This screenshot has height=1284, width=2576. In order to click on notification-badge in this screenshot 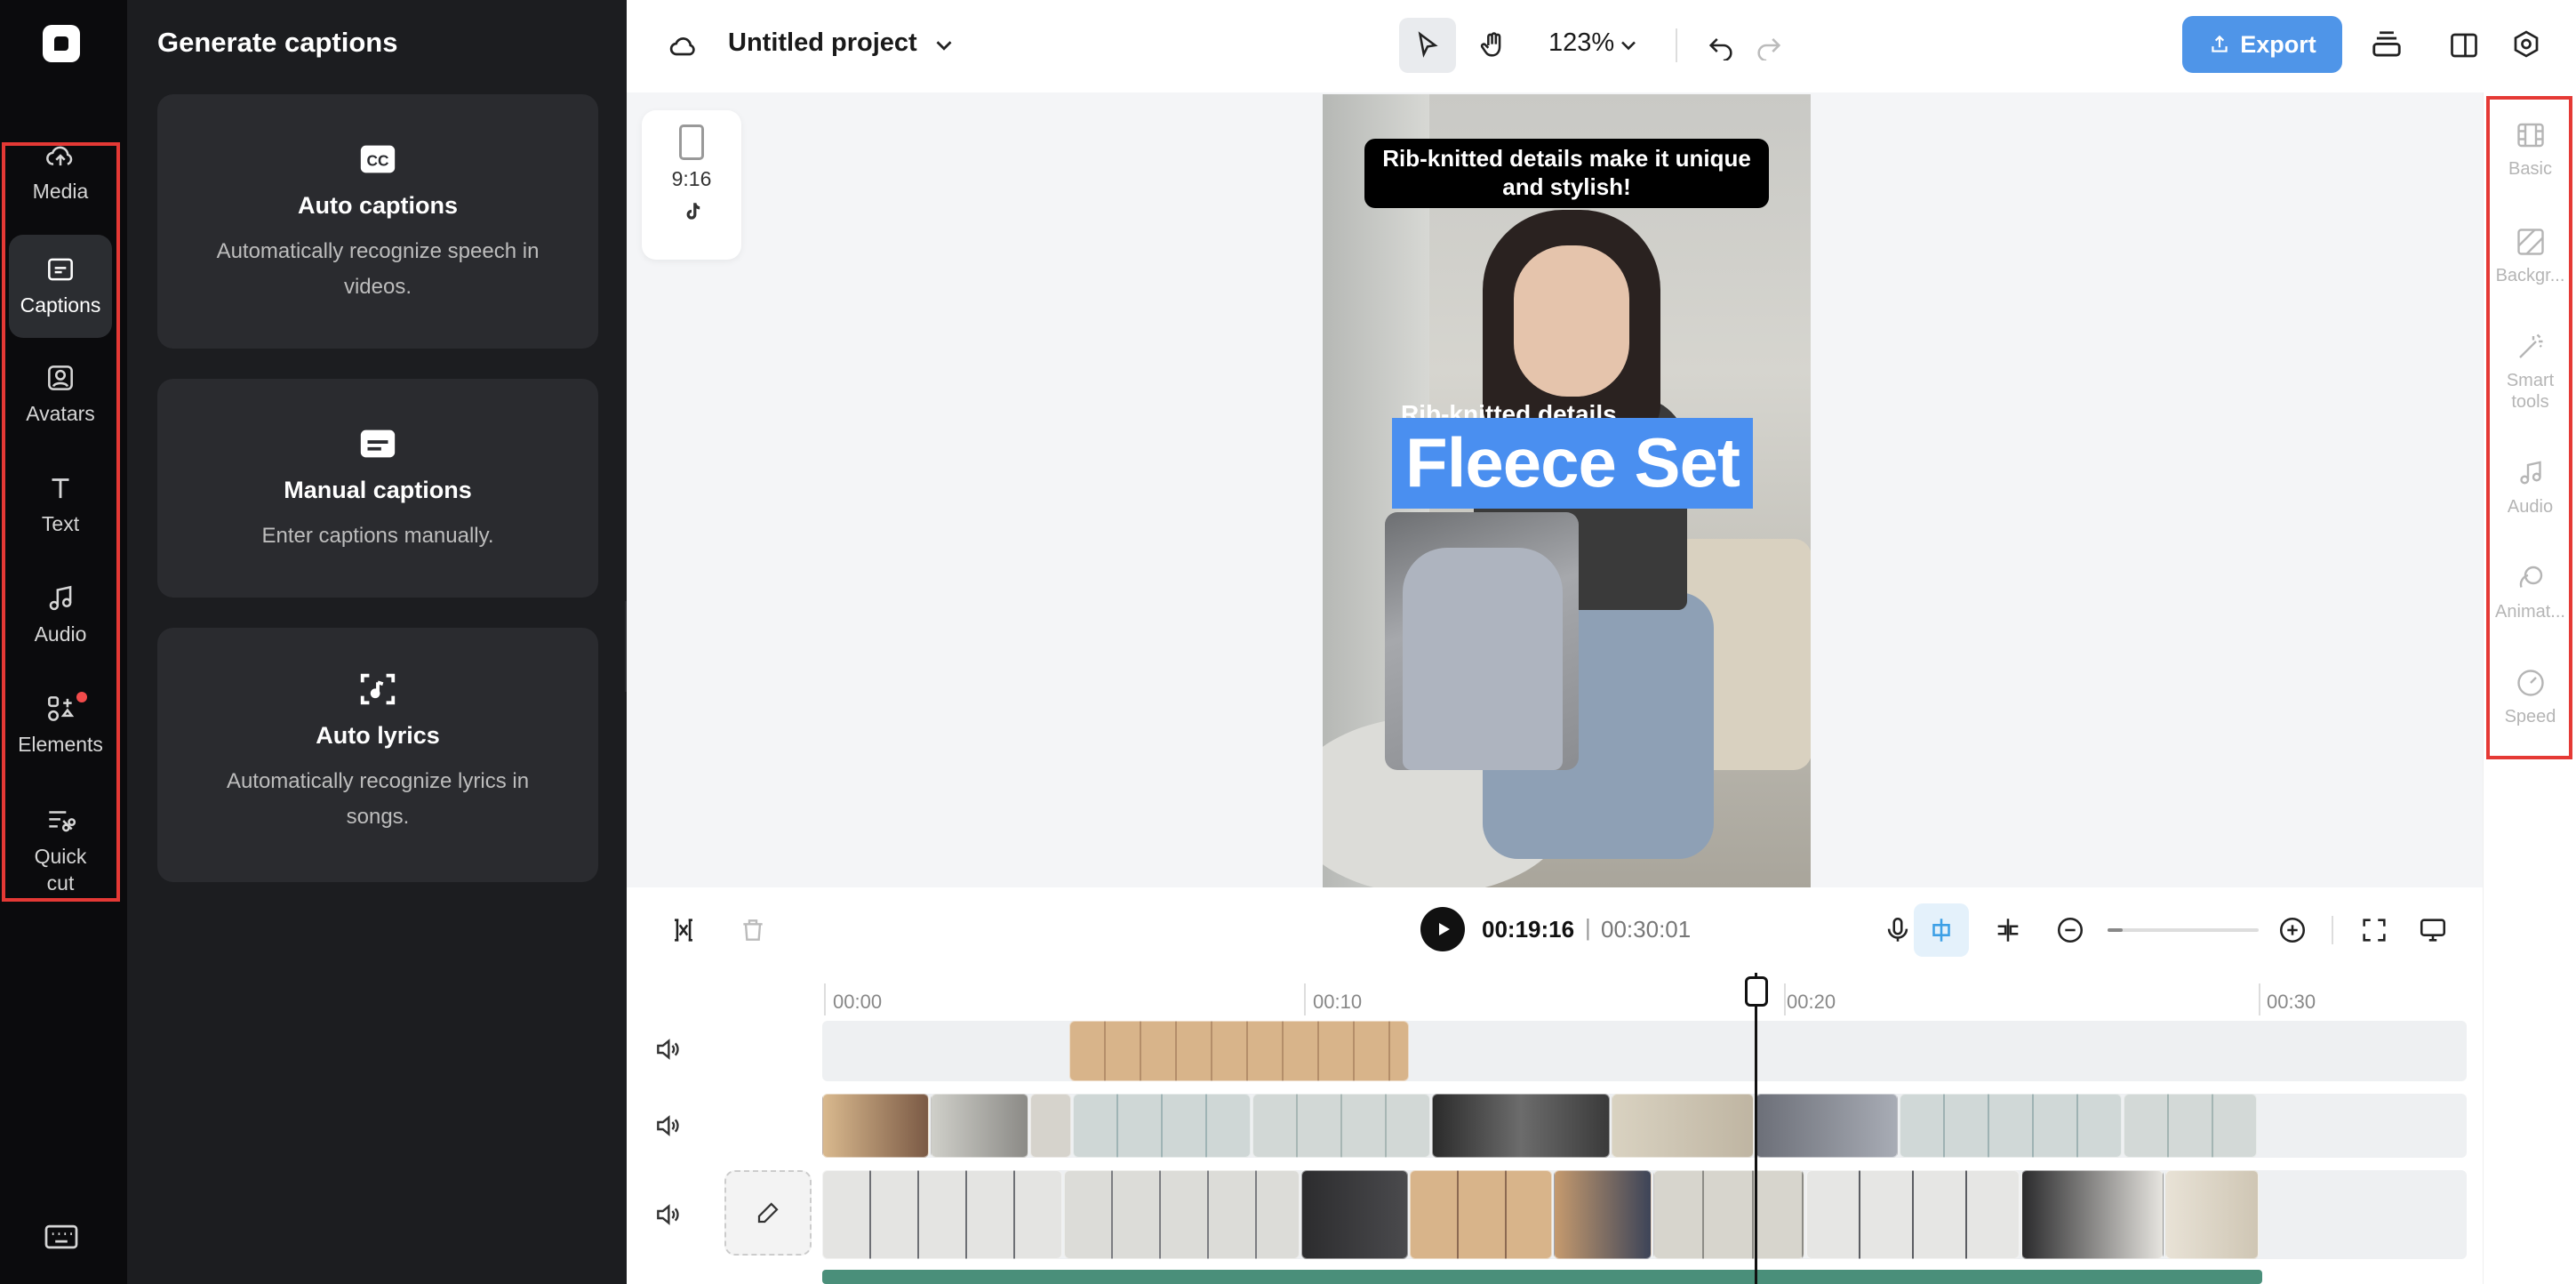, I will do `click(81, 697)`.